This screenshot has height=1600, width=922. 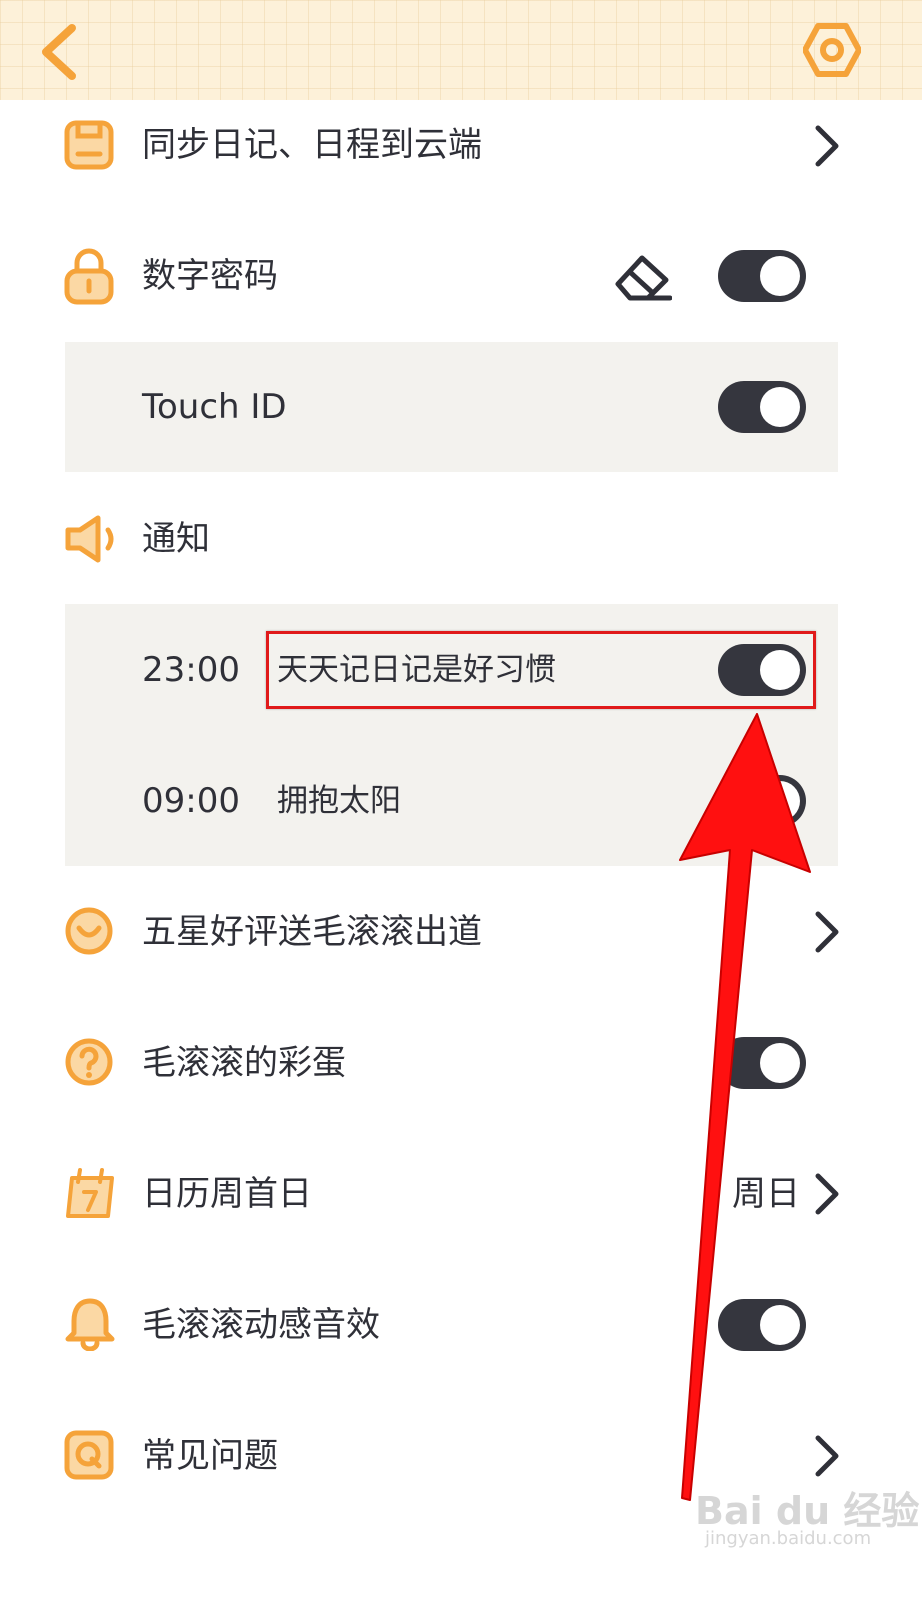 I want to click on watermark-url: jingyan.baidu.com, so click(x=788, y=1538).